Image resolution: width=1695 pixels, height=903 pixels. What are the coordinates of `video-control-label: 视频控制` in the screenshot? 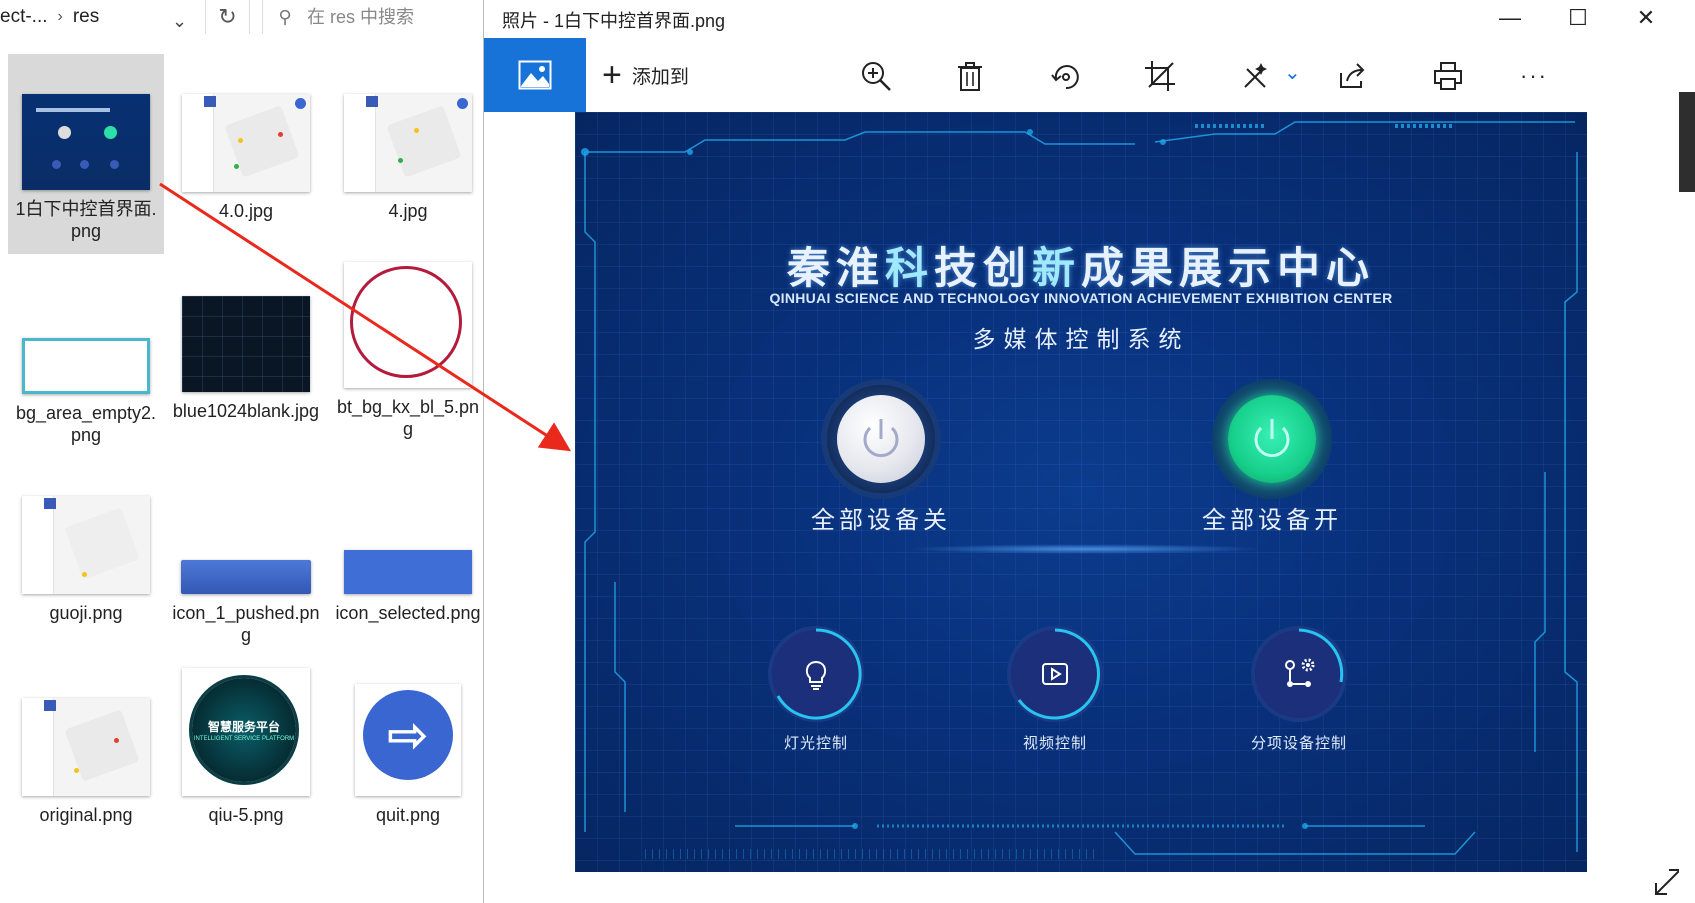 It's located at (1054, 743).